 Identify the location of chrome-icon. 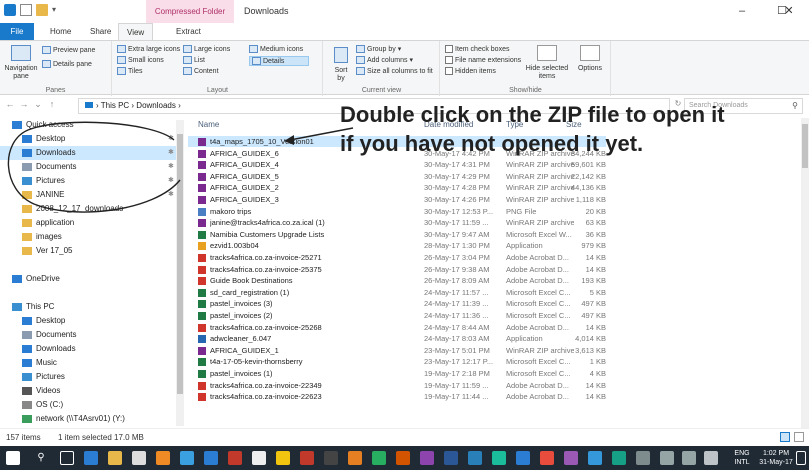
(379, 458).